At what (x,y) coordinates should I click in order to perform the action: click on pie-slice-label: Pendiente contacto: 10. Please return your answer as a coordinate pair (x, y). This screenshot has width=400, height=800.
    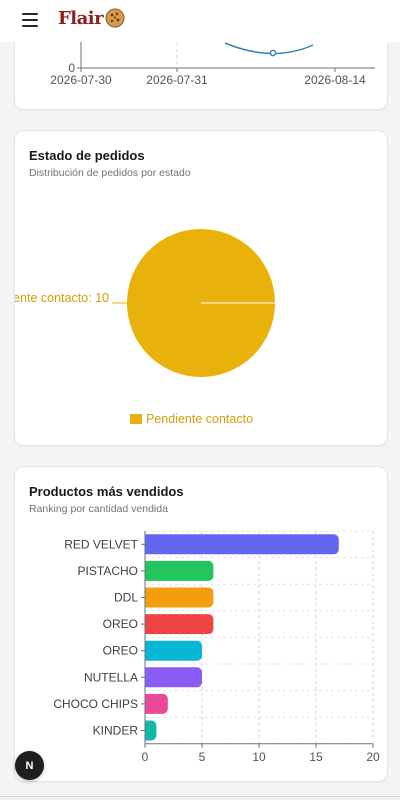
    Looking at the image, I should click on (62, 298).